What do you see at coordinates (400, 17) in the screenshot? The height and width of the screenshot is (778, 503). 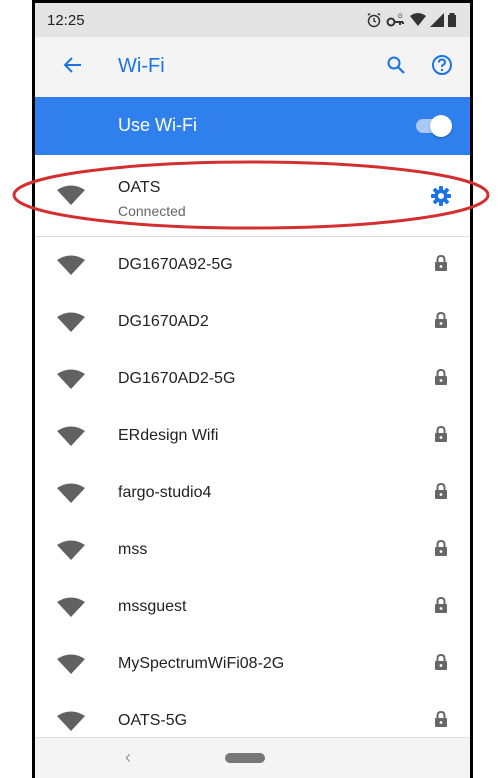 I see `svg-text: G` at bounding box center [400, 17].